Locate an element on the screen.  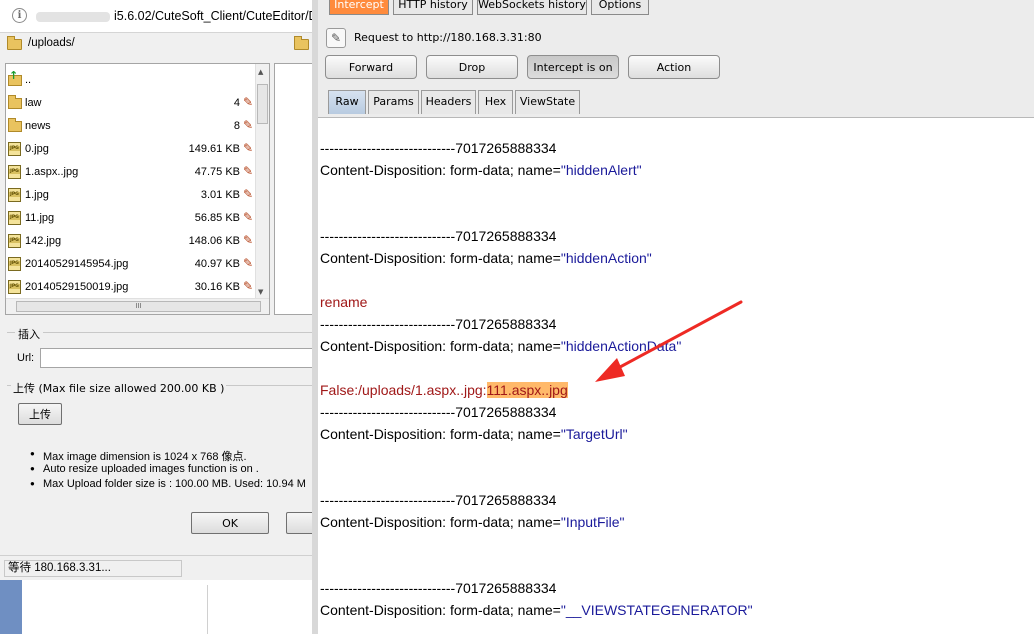
upload-button: 上传 is located at coordinates (40, 414).